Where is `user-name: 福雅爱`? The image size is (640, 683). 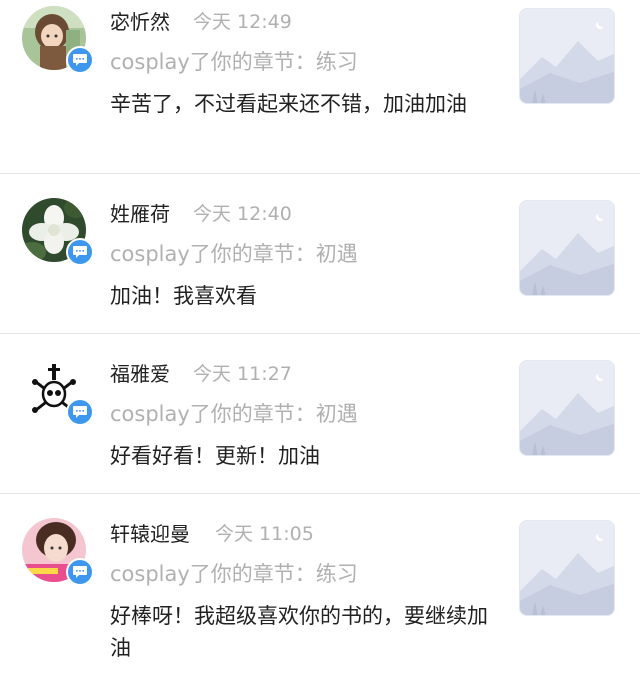 user-name: 福雅爱 is located at coordinates (140, 374).